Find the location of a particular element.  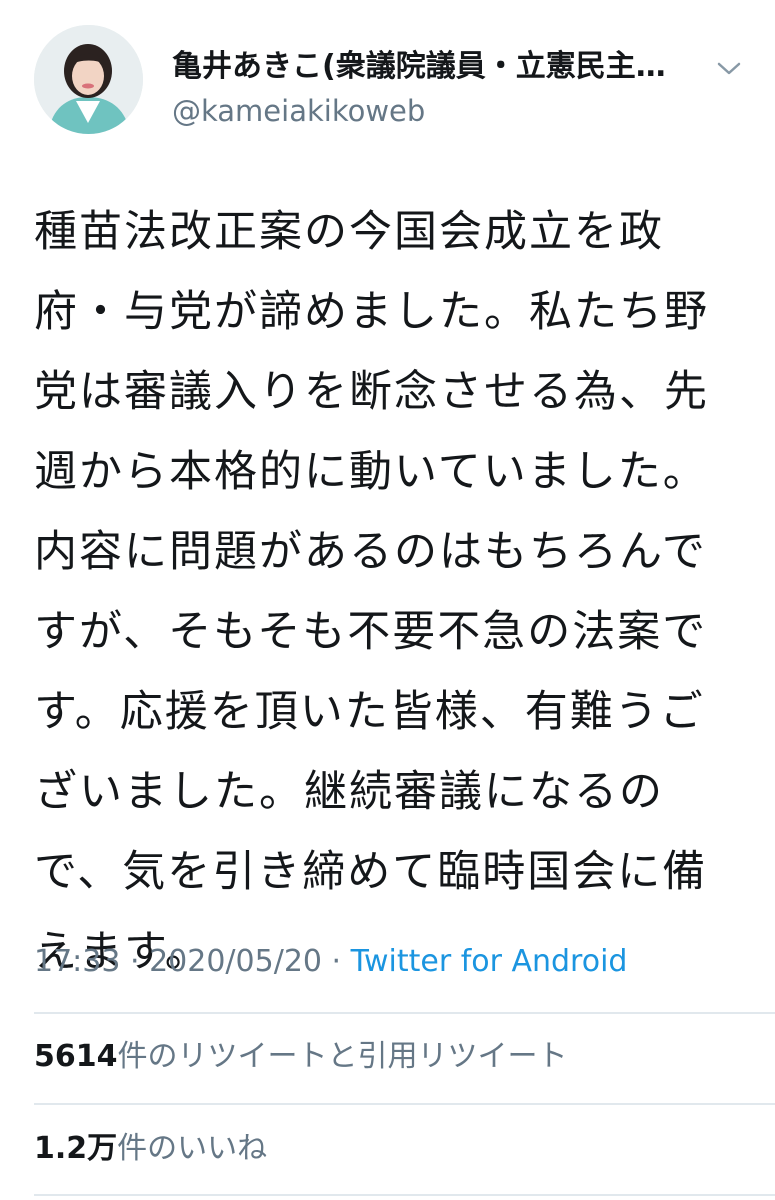

retweets-label: 件のリツイートと引用リツイート is located at coordinates (342, 1056).